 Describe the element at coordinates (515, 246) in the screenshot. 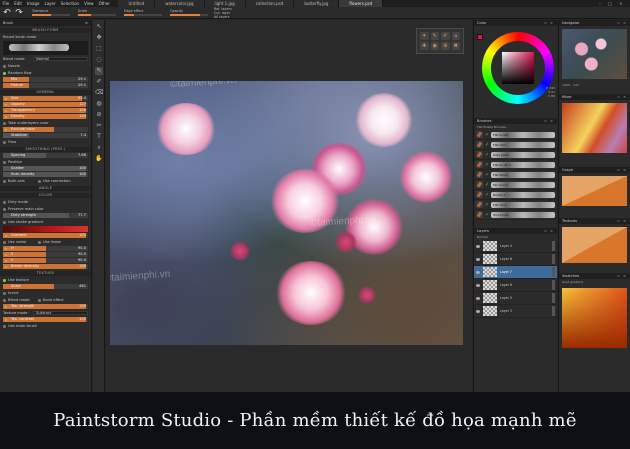

I see `layer-row: Layer 4` at that location.